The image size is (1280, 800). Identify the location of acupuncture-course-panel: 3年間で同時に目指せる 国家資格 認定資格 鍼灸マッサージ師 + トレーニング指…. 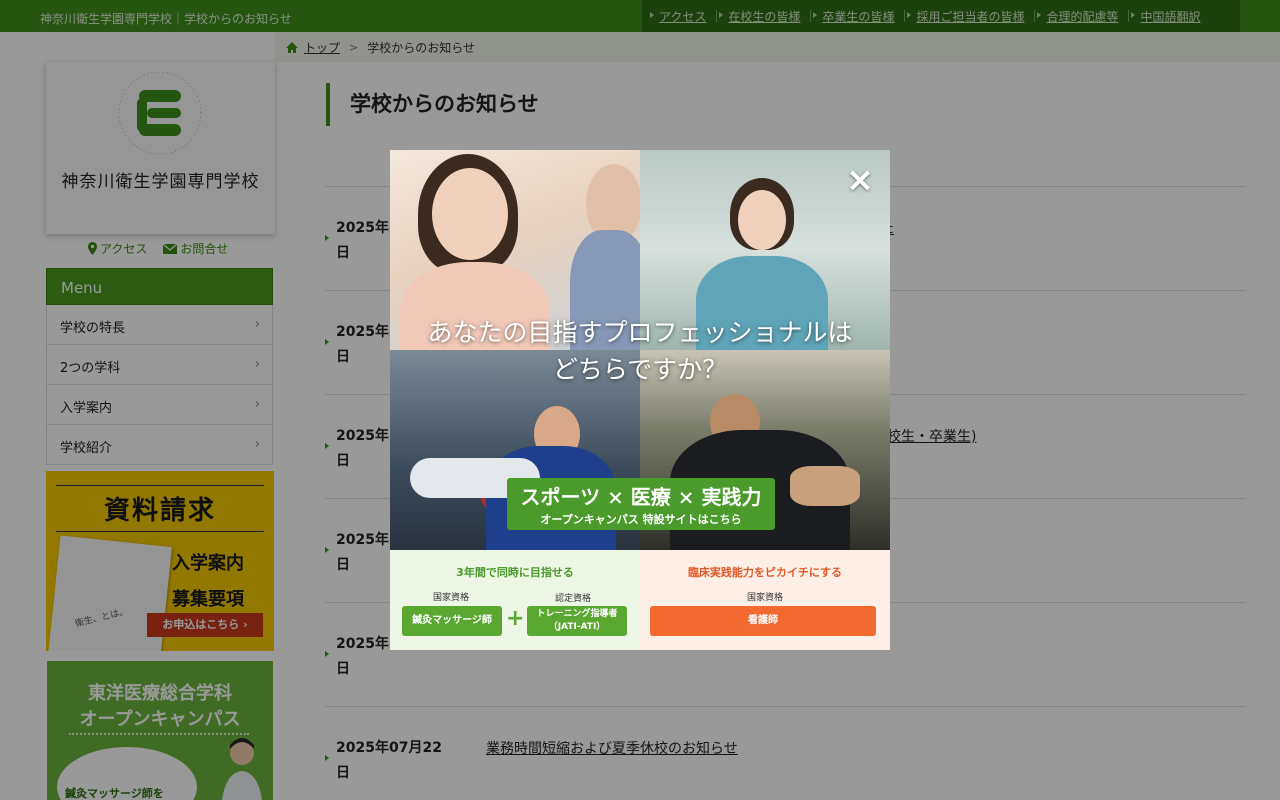
(515, 600).